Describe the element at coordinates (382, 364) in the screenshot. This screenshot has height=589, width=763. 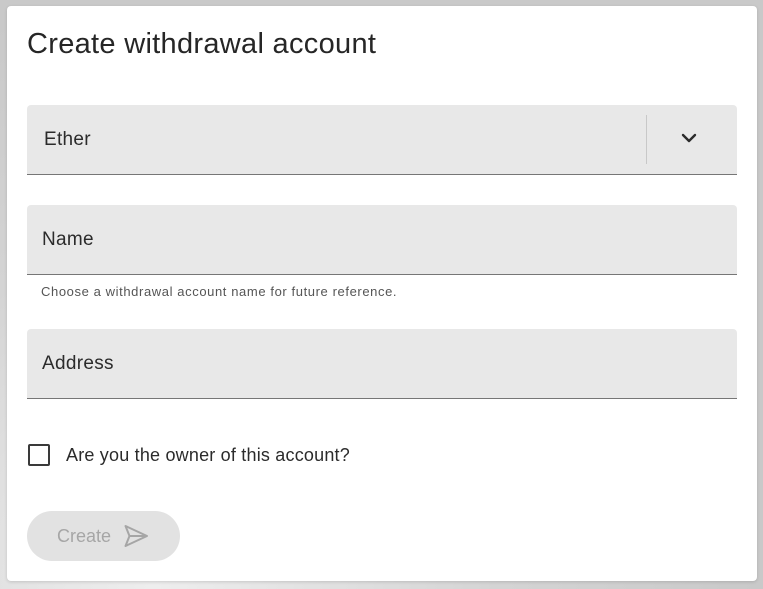
I see `address-field: Address` at that location.